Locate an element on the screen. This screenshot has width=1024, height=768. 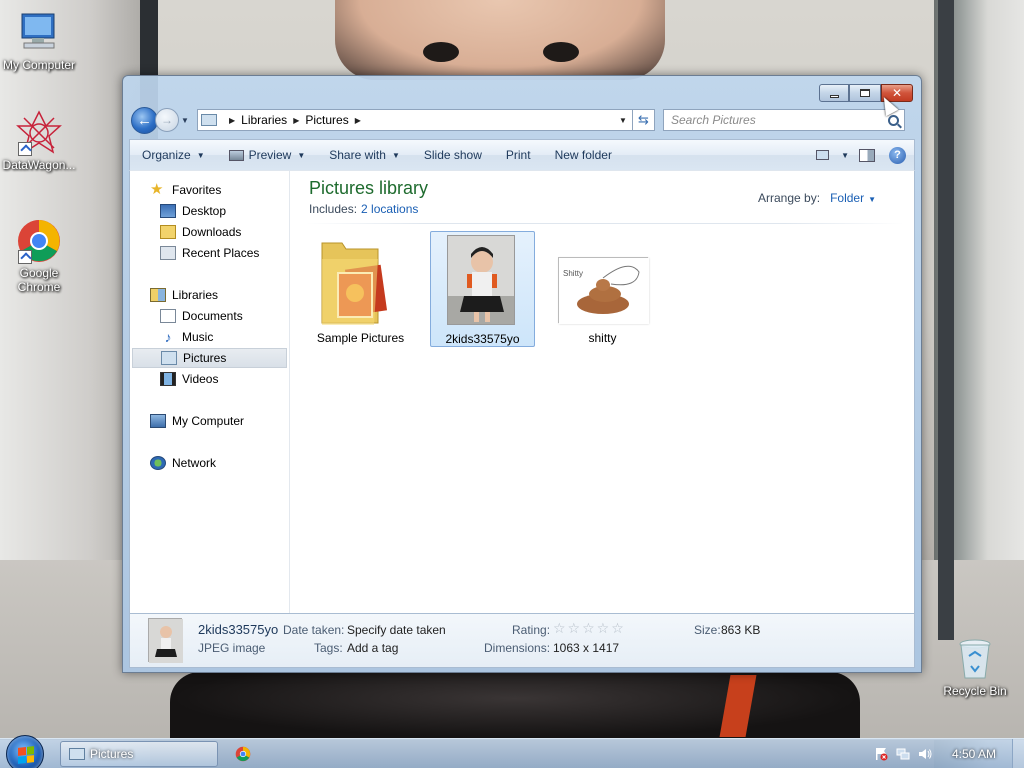
nav-item-desktop: Desktop is located at coordinates (193, 211).